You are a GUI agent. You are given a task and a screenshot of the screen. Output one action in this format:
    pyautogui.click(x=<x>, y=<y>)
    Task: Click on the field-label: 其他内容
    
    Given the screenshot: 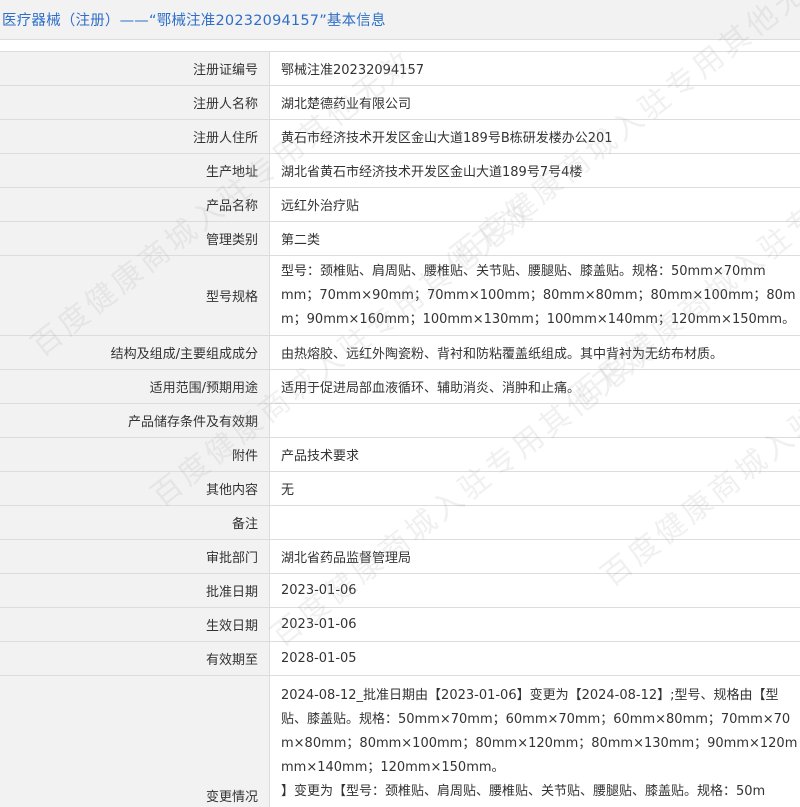 What is the action you would take?
    pyautogui.click(x=135, y=488)
    